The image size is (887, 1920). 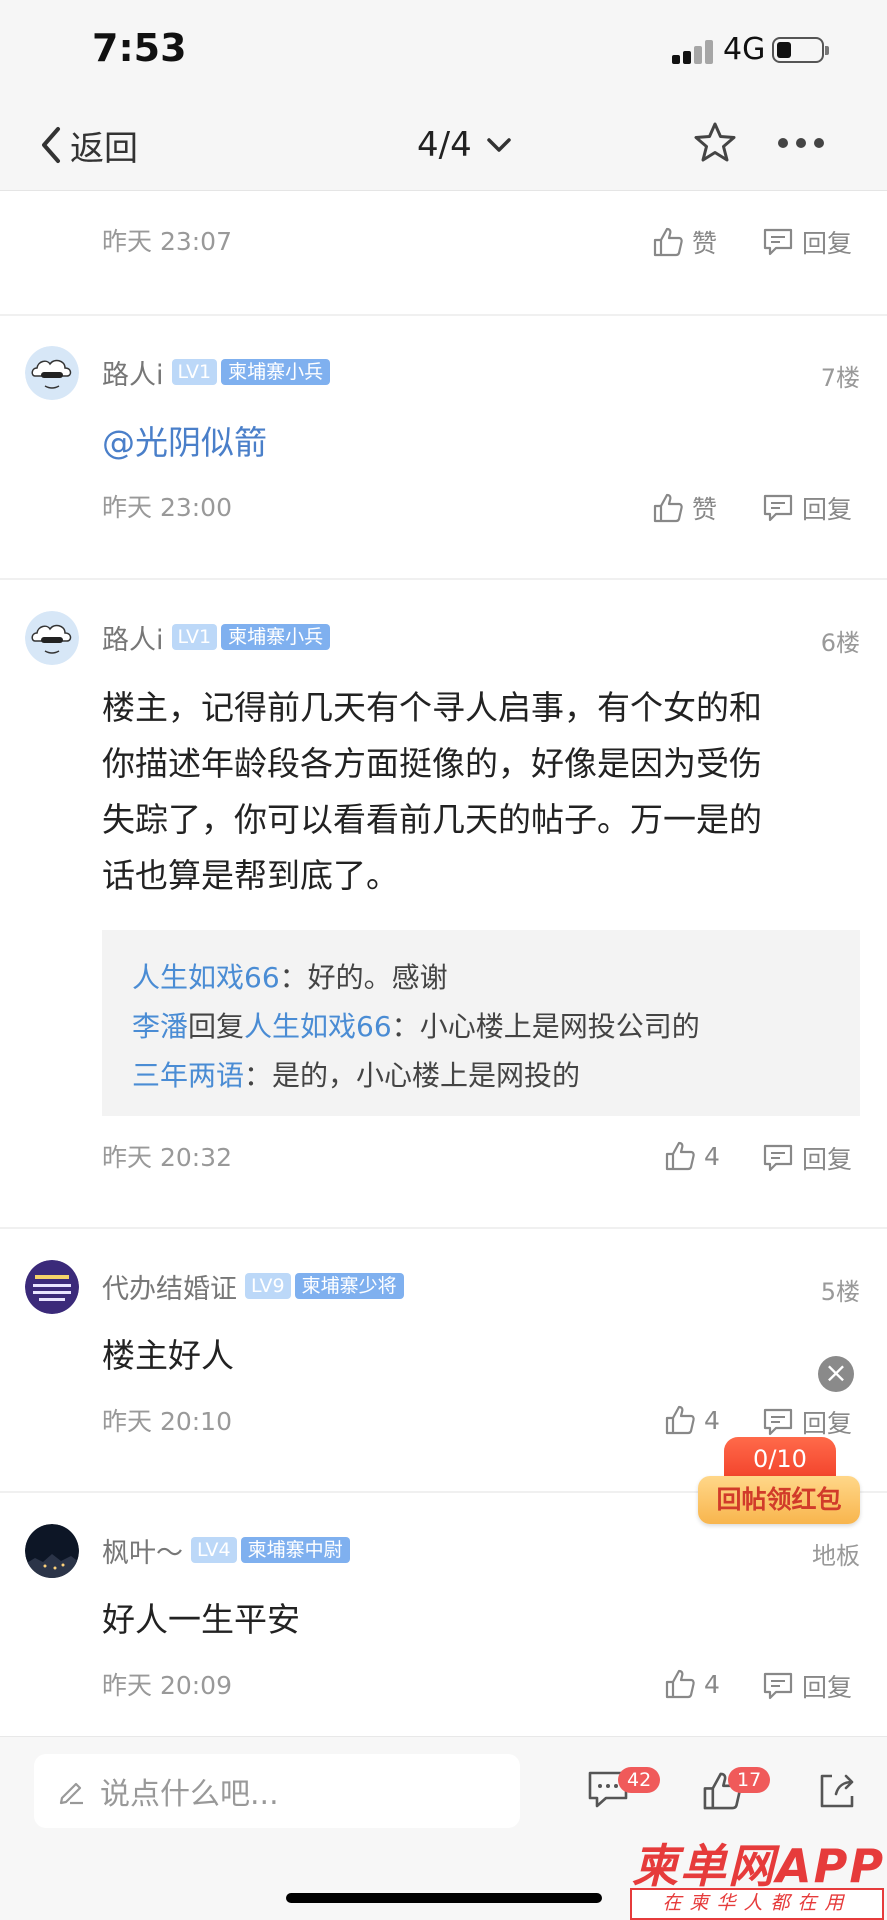 What do you see at coordinates (167, 1421) in the screenshot?
I see `comment-time: 昨天 20:10` at bounding box center [167, 1421].